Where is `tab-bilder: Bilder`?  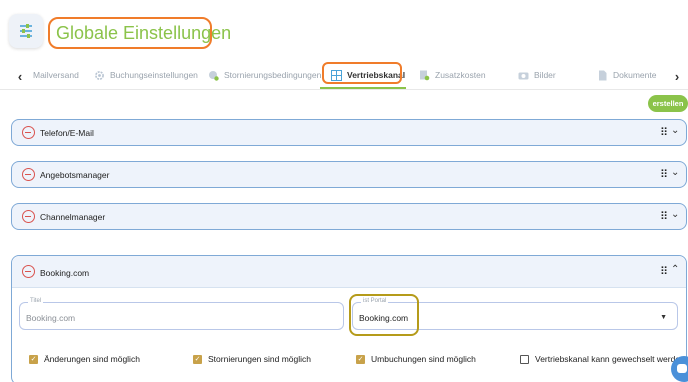 tab-bilder: Bilder is located at coordinates (537, 75).